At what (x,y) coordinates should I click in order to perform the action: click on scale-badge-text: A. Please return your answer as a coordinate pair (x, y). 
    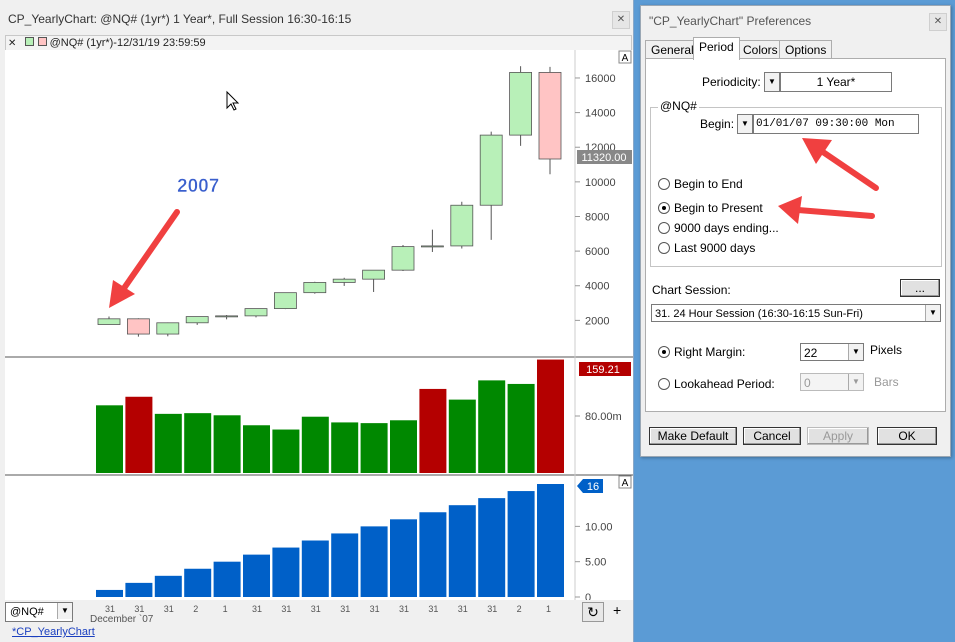
    Looking at the image, I should click on (625, 483).